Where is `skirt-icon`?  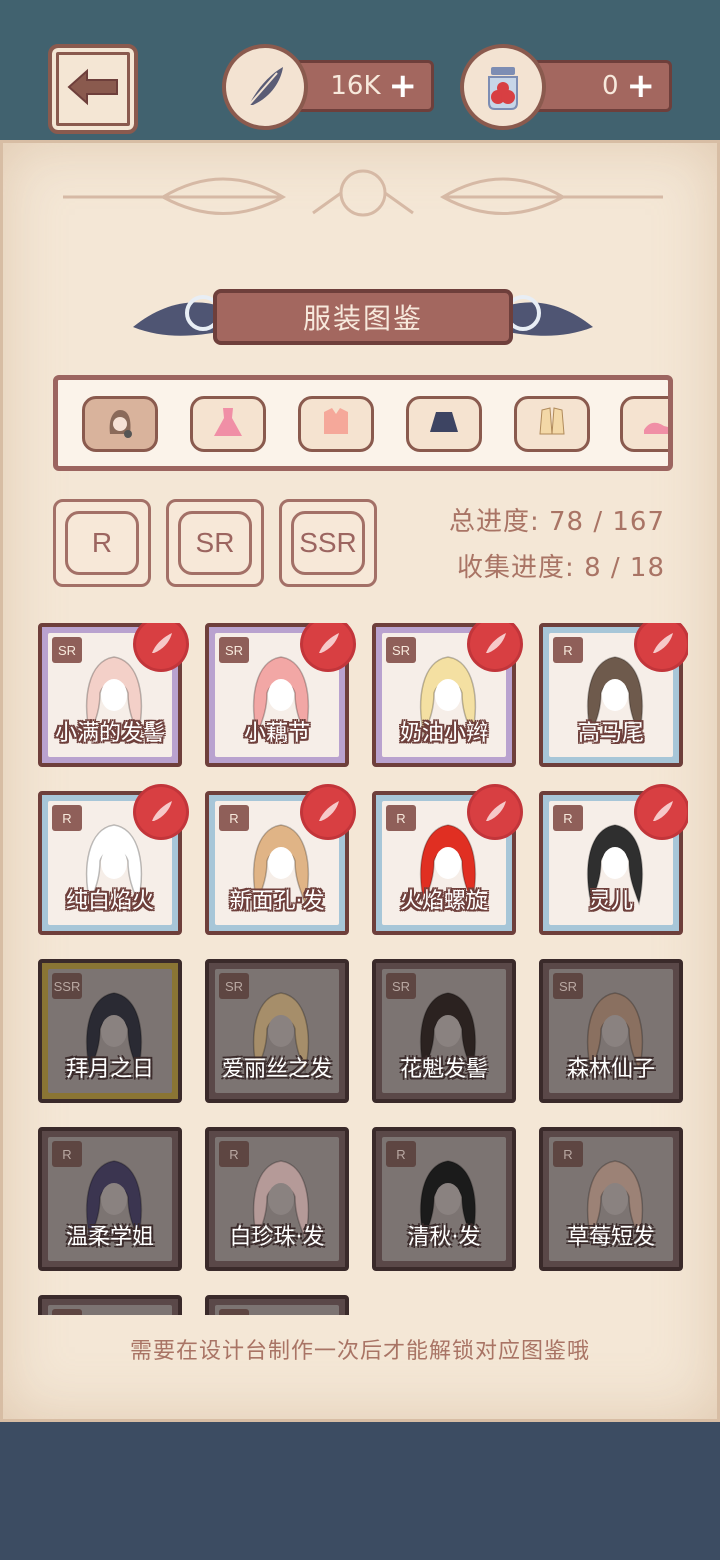 skirt-icon is located at coordinates (444, 424).